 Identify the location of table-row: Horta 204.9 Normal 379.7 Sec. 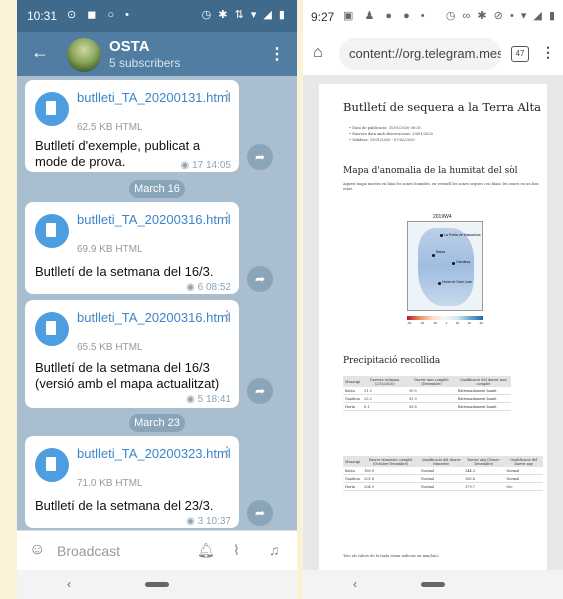
(443, 486).